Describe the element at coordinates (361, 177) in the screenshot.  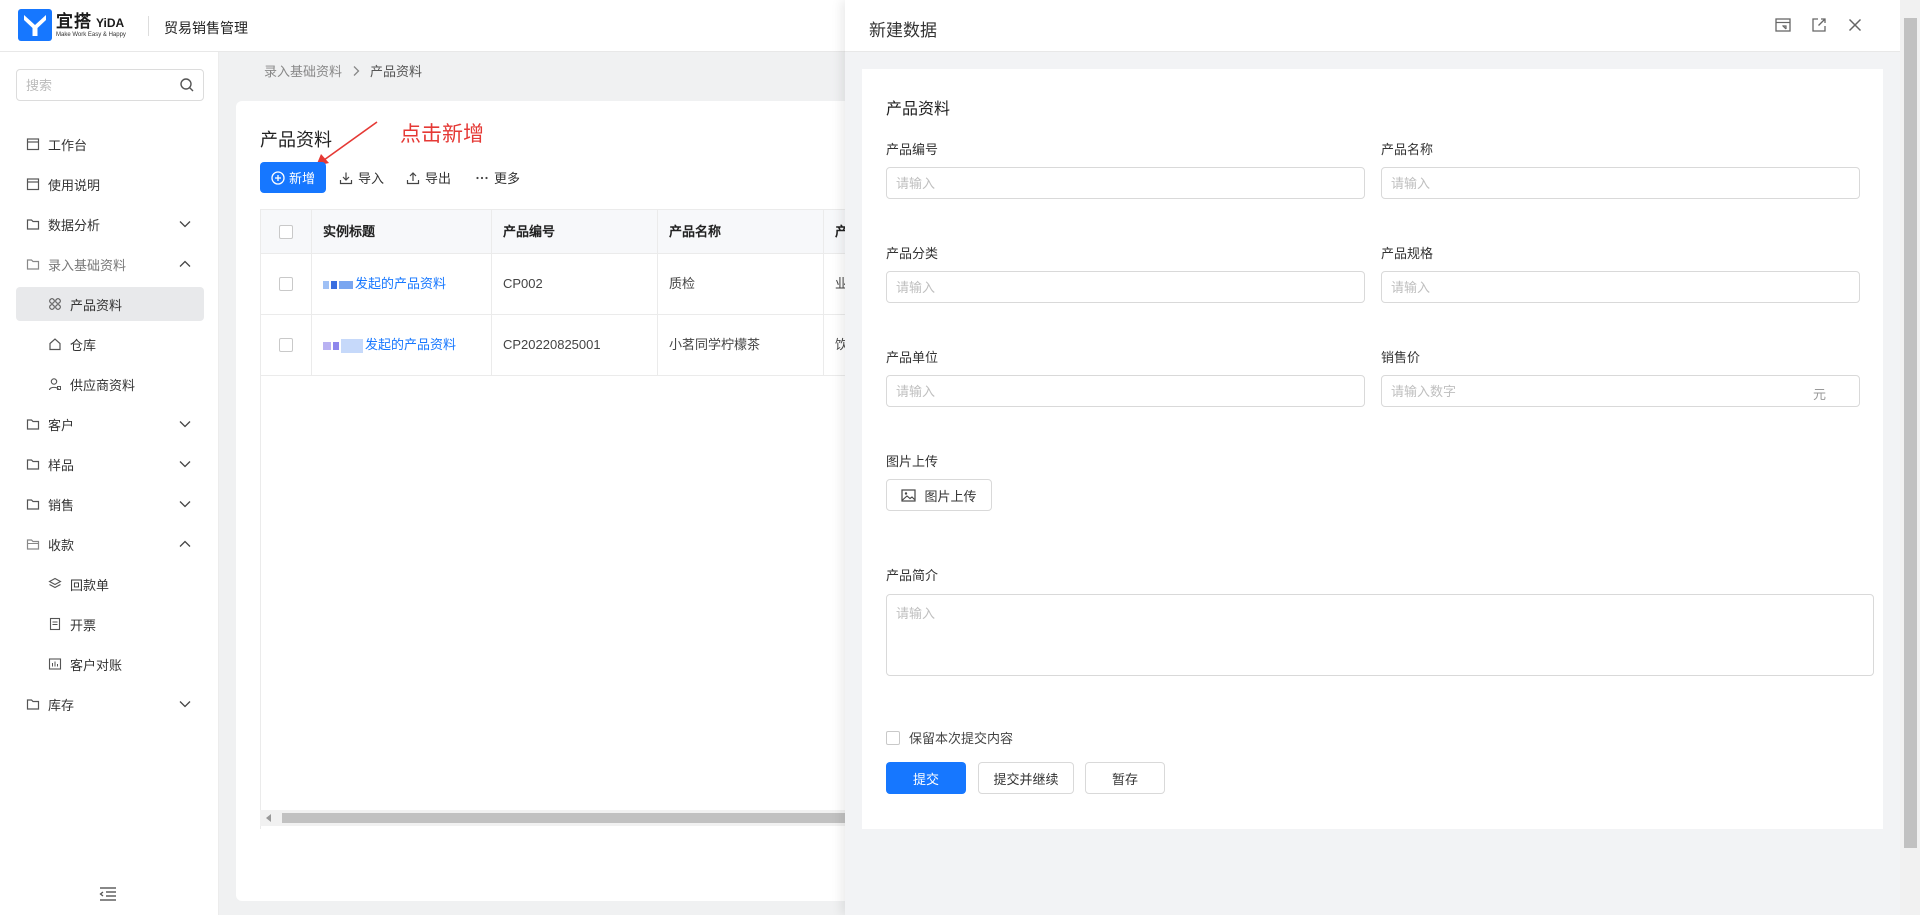
I see `import-button: 导入` at that location.